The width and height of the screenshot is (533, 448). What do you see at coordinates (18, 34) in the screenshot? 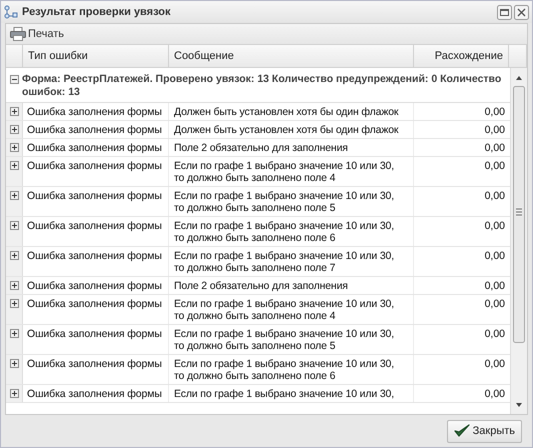
I see `printer-icon` at bounding box center [18, 34].